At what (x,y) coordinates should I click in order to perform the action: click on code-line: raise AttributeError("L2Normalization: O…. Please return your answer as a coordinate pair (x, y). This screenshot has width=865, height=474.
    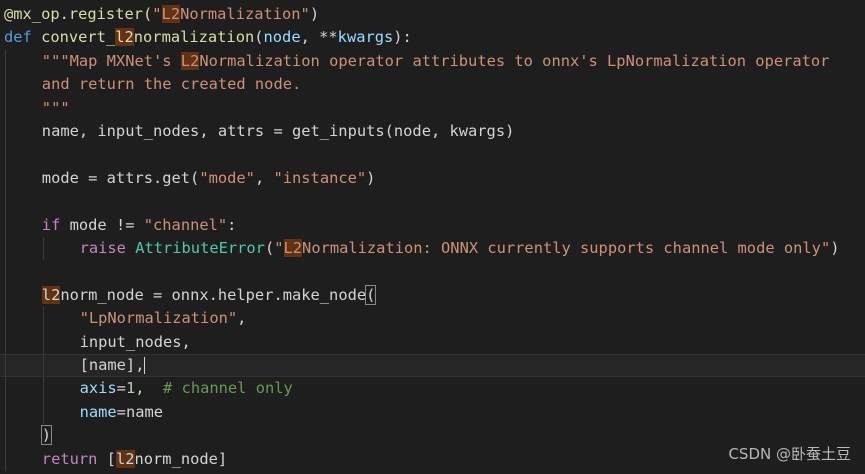
    Looking at the image, I should click on (432, 249).